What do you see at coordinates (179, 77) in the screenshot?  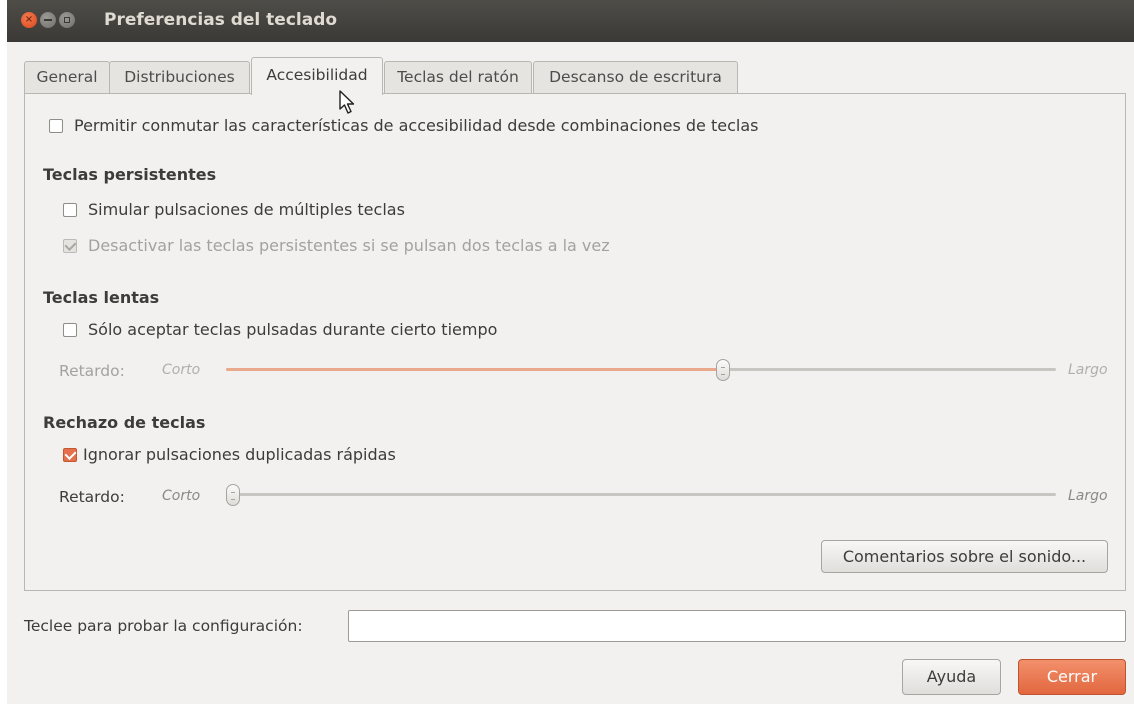 I see `tab-distribuciones: Distribuciones` at bounding box center [179, 77].